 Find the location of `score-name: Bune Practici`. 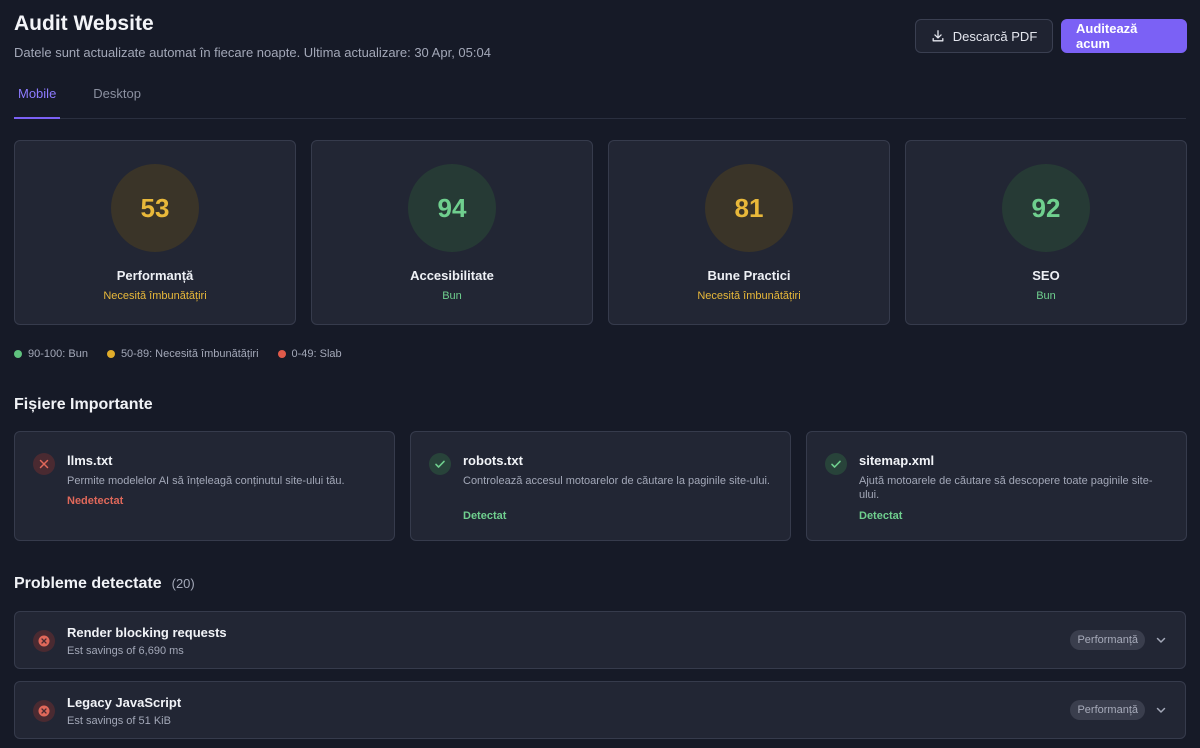

score-name: Bune Practici is located at coordinates (749, 275).